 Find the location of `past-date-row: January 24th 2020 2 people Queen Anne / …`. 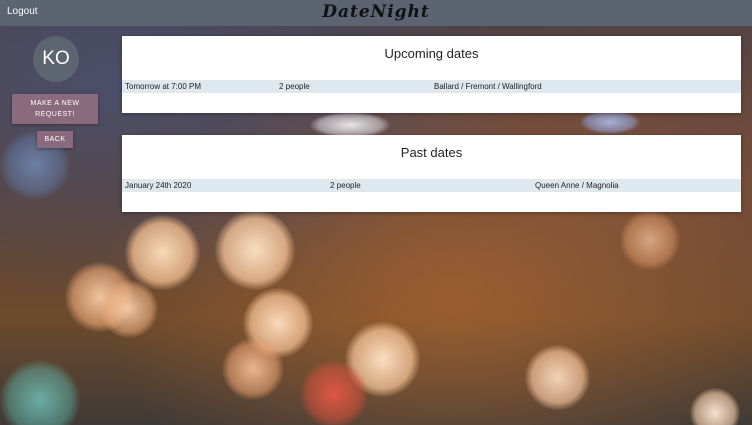

past-date-row: January 24th 2020 2 people Queen Anne / … is located at coordinates (431, 185).